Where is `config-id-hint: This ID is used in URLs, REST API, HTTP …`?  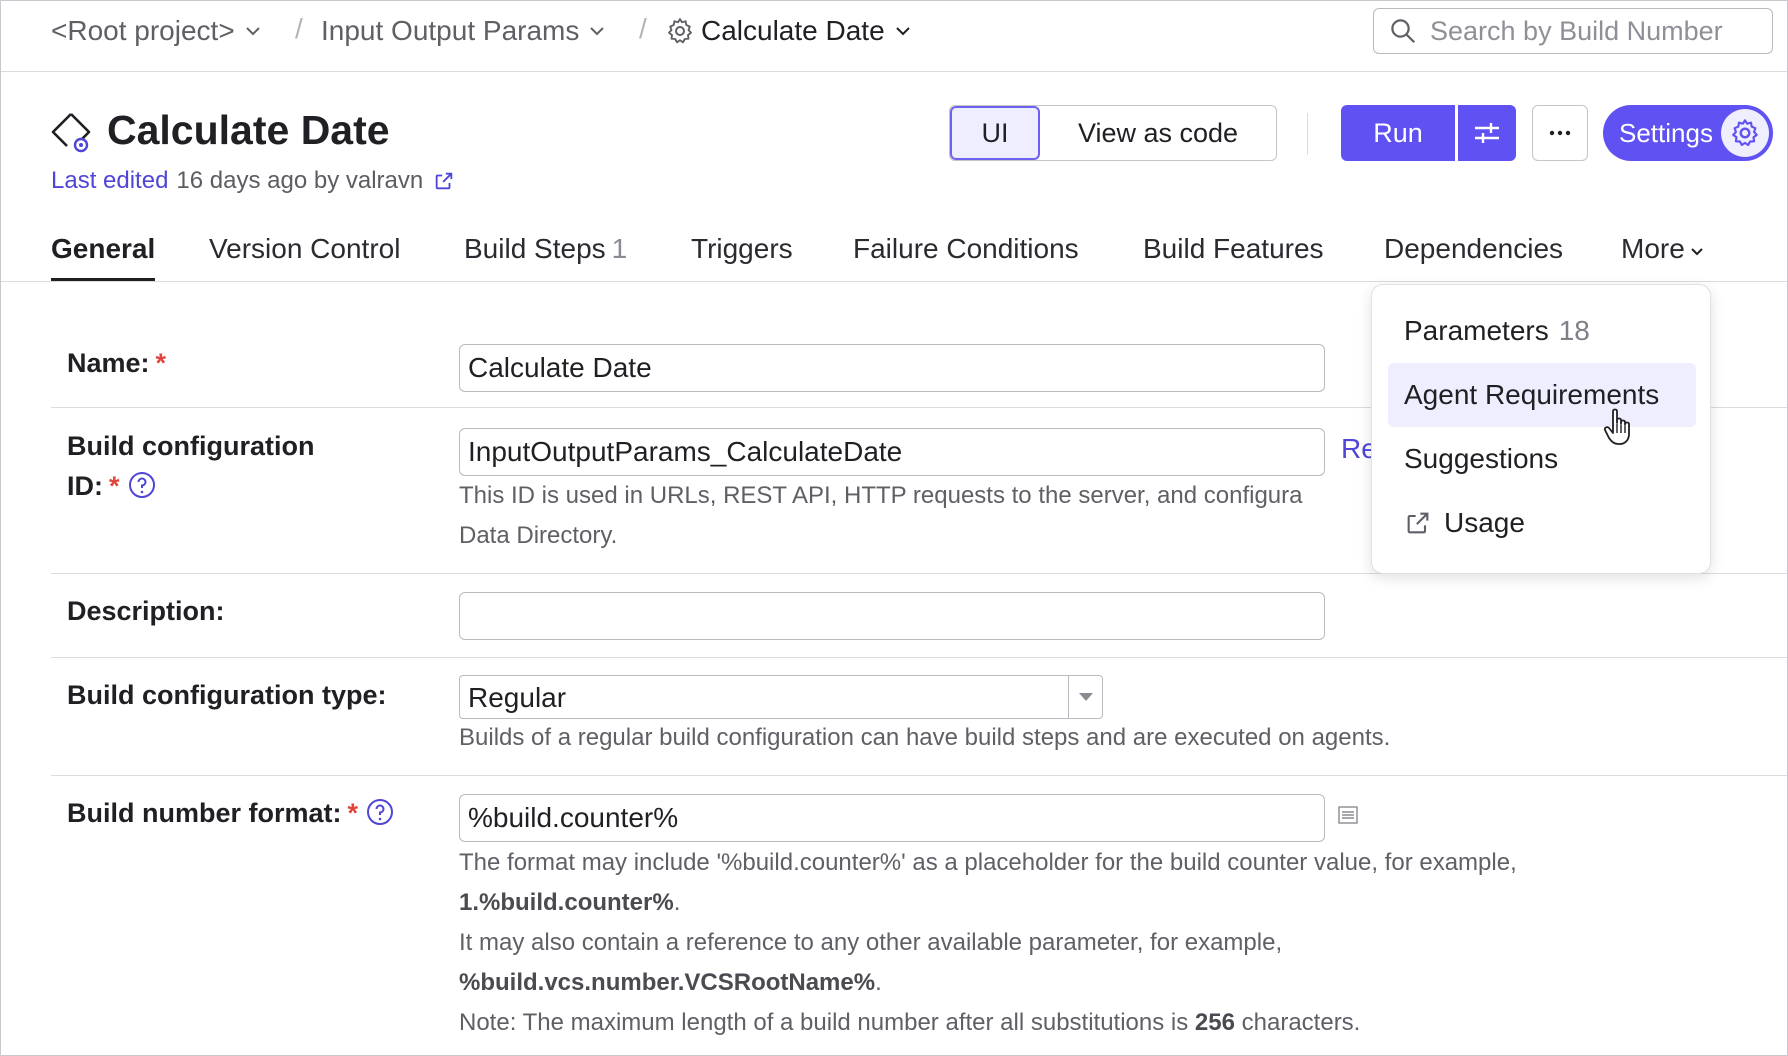 config-id-hint: This ID is used in URLs, REST API, HTTP … is located at coordinates (880, 496).